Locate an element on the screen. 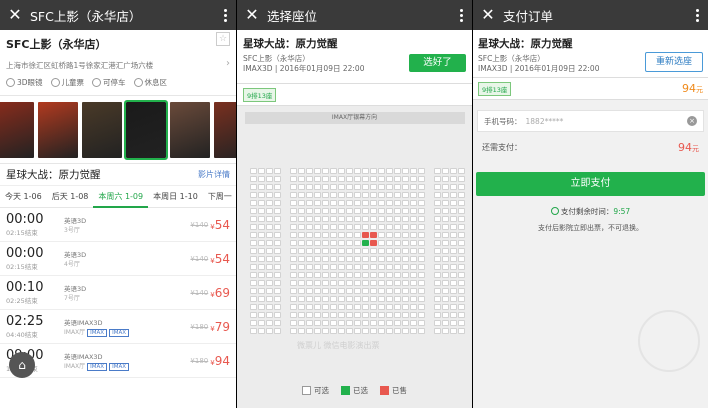 This screenshot has height=408, width=708. close-icon: ✕ is located at coordinates (252, 15).